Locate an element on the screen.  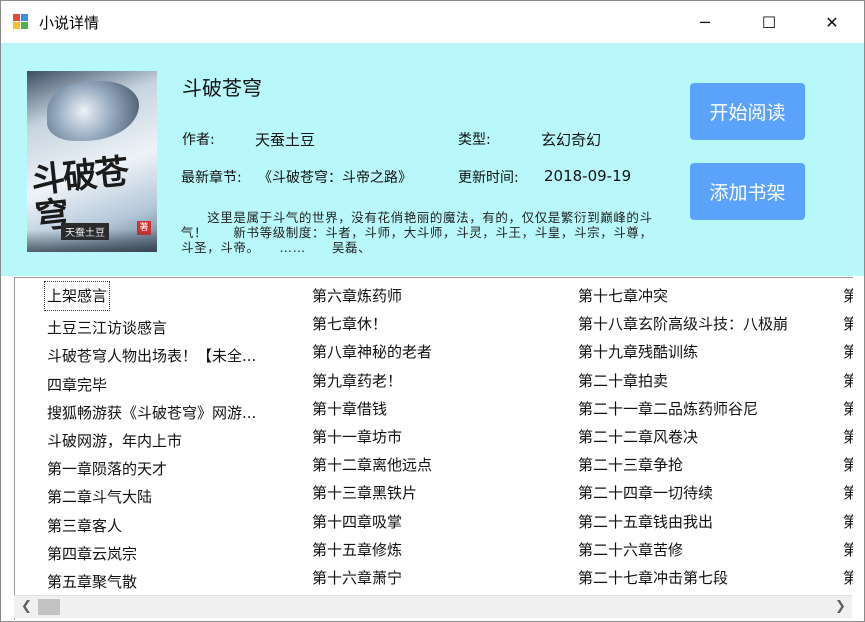
chapter-item: 四章完毕 is located at coordinates (172, 385).